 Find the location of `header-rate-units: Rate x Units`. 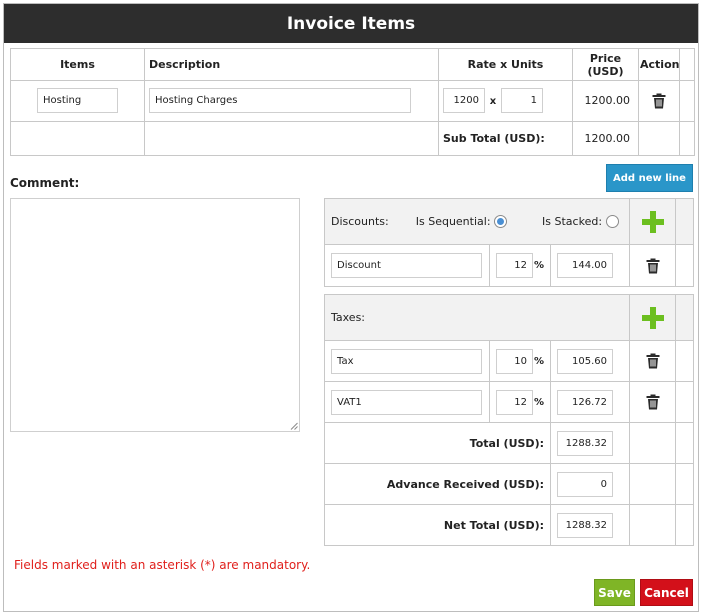

header-rate-units: Rate x Units is located at coordinates (505, 64).